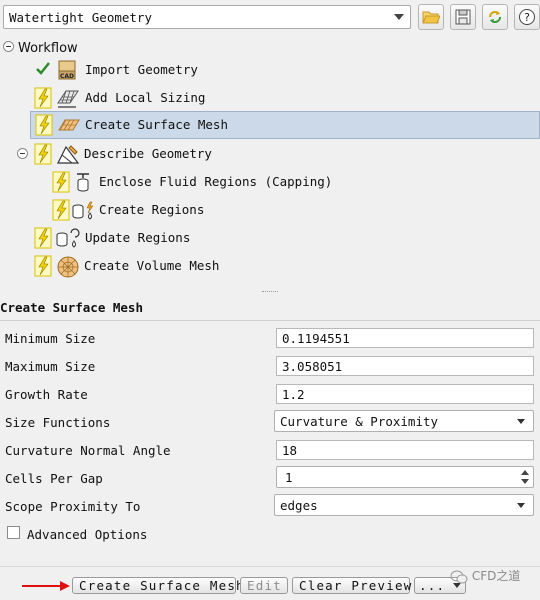  I want to click on task-label: Add Local Sizing, so click(145, 97).